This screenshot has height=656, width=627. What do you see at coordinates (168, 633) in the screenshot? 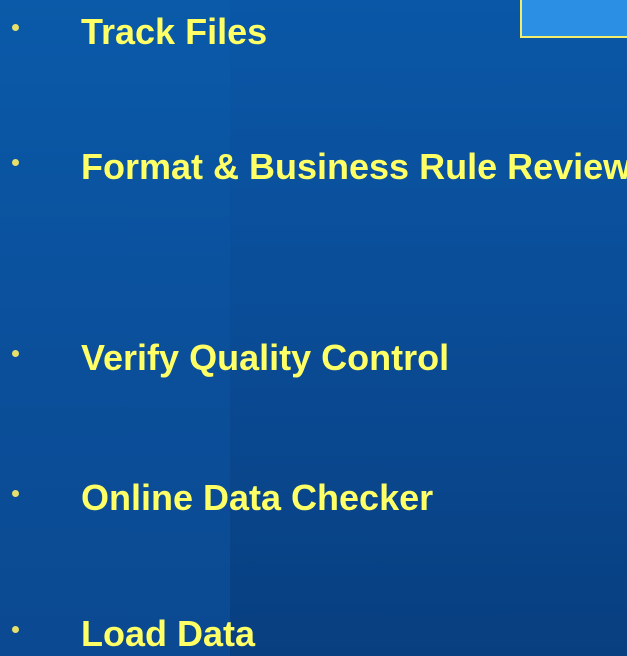
I see `bullet-text: Load Data` at bounding box center [168, 633].